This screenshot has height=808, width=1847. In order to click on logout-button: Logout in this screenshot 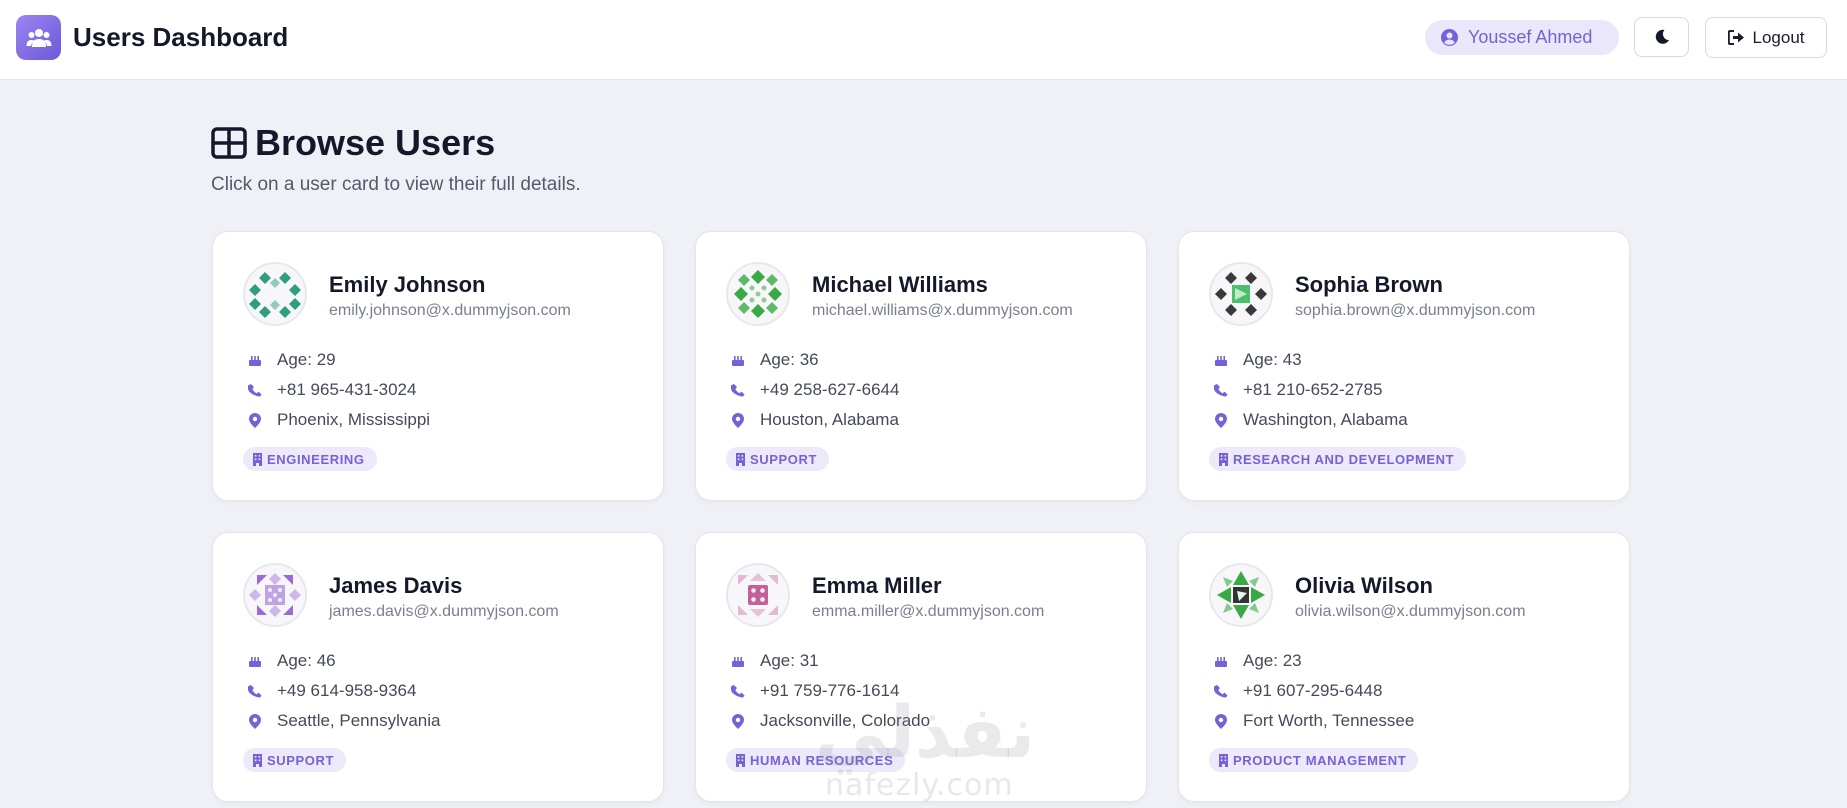, I will do `click(1766, 37)`.